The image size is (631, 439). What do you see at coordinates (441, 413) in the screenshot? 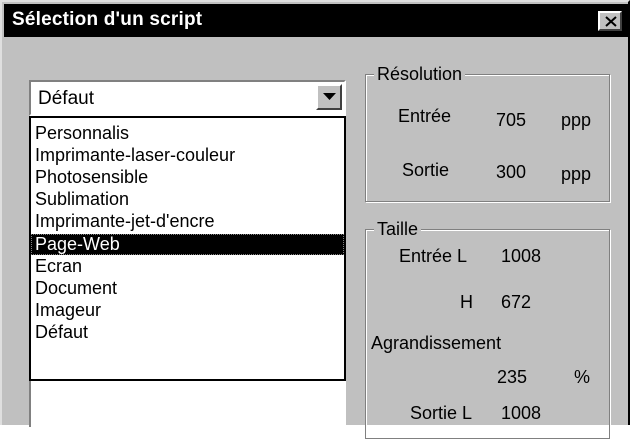
I see `size-output-width-label: Sortie L` at bounding box center [441, 413].